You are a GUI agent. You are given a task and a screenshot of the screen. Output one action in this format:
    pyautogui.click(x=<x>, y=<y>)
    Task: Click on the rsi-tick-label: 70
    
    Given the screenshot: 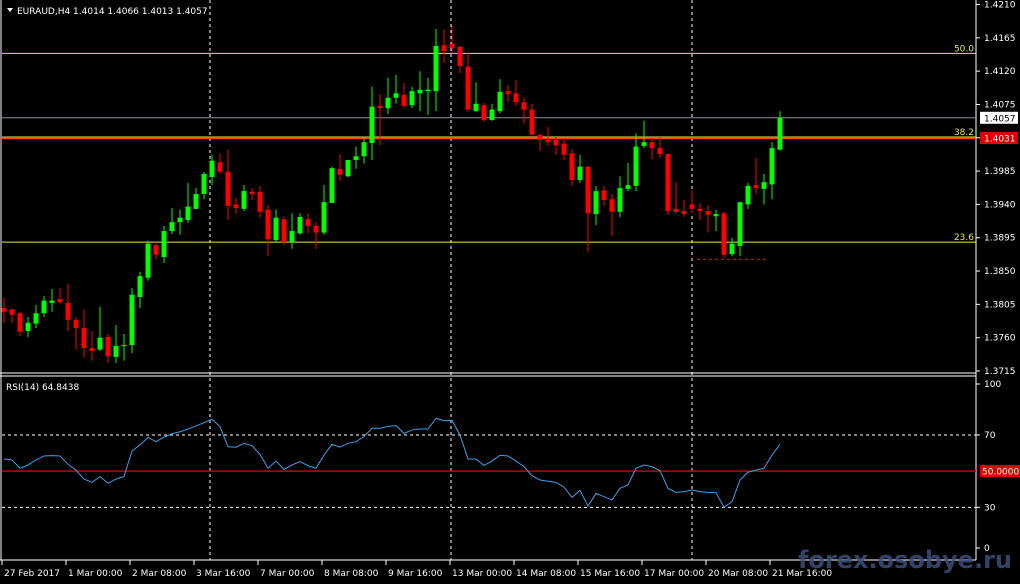 What is the action you would take?
    pyautogui.click(x=990, y=436)
    